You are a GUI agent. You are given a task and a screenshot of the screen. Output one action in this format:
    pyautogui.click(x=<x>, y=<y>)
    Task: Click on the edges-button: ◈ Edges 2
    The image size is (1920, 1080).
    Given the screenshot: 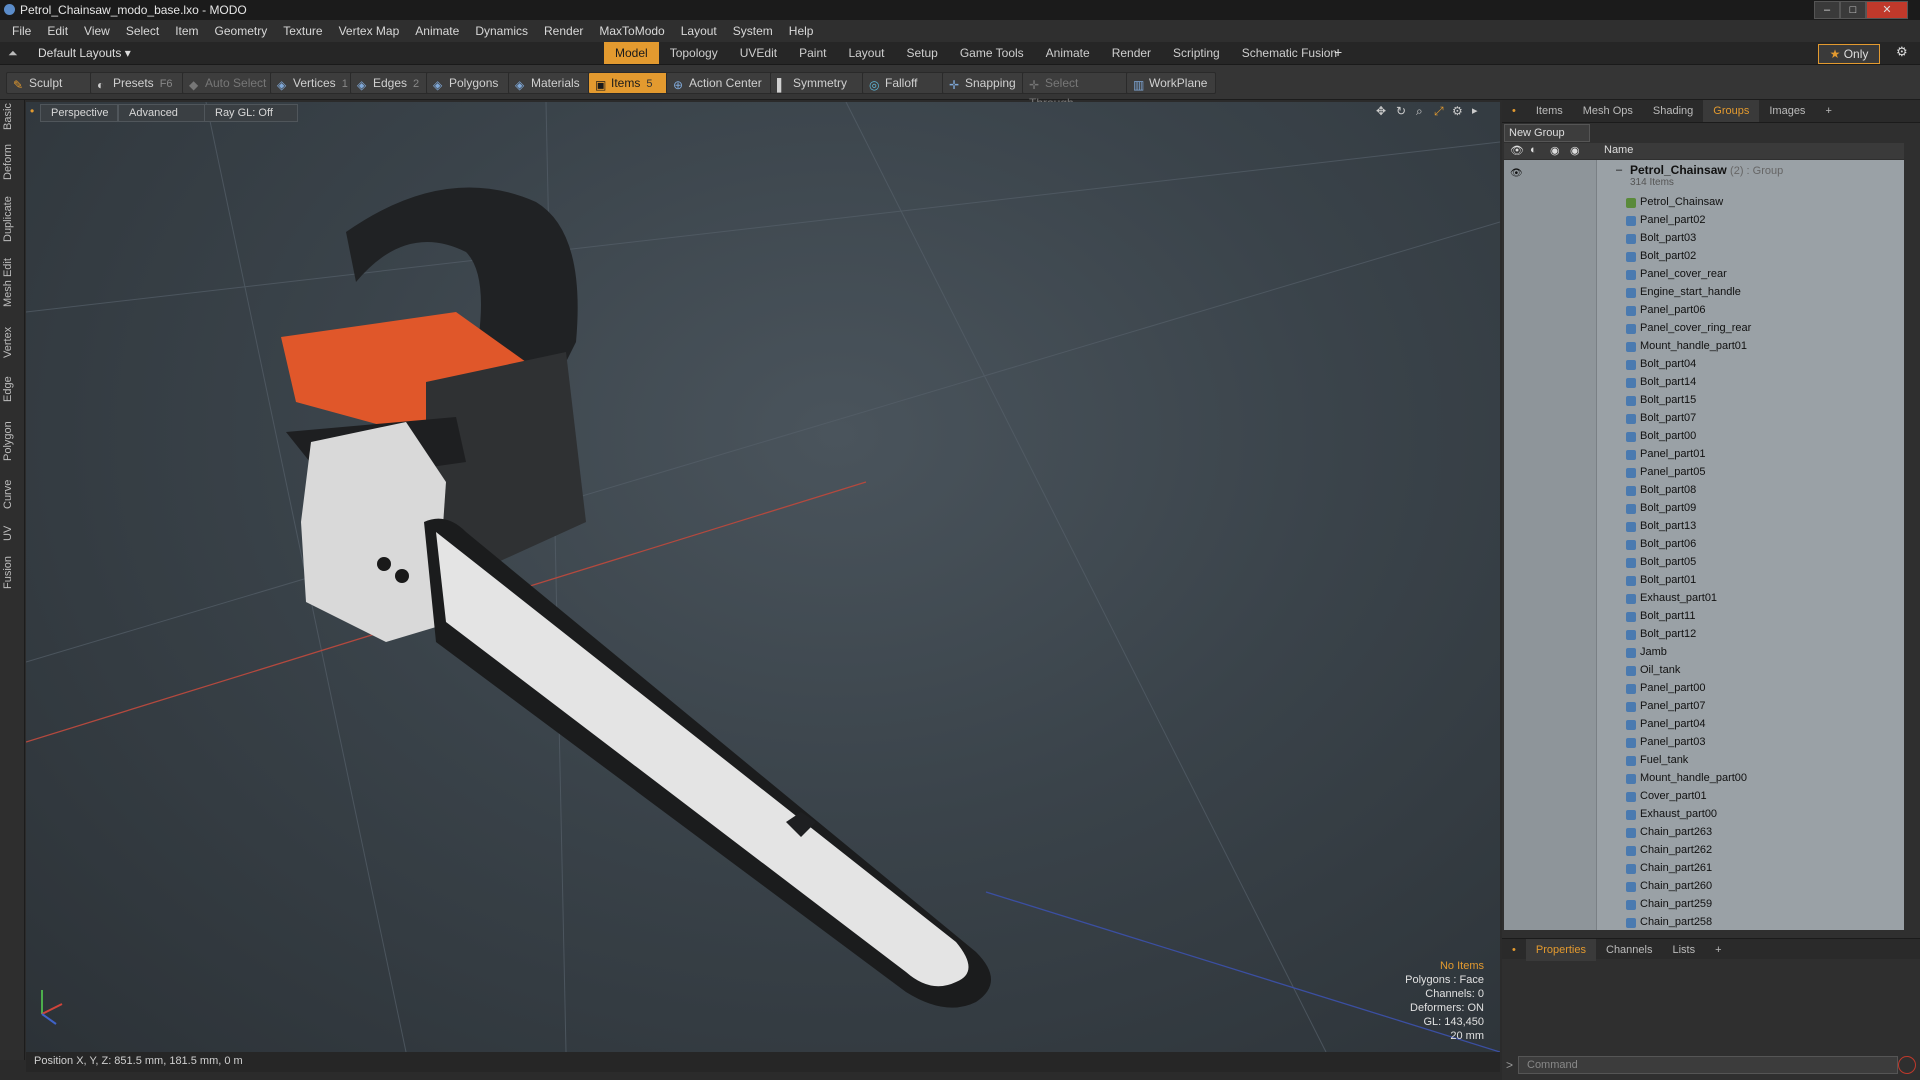 What is the action you would take?
    pyautogui.click(x=392, y=83)
    